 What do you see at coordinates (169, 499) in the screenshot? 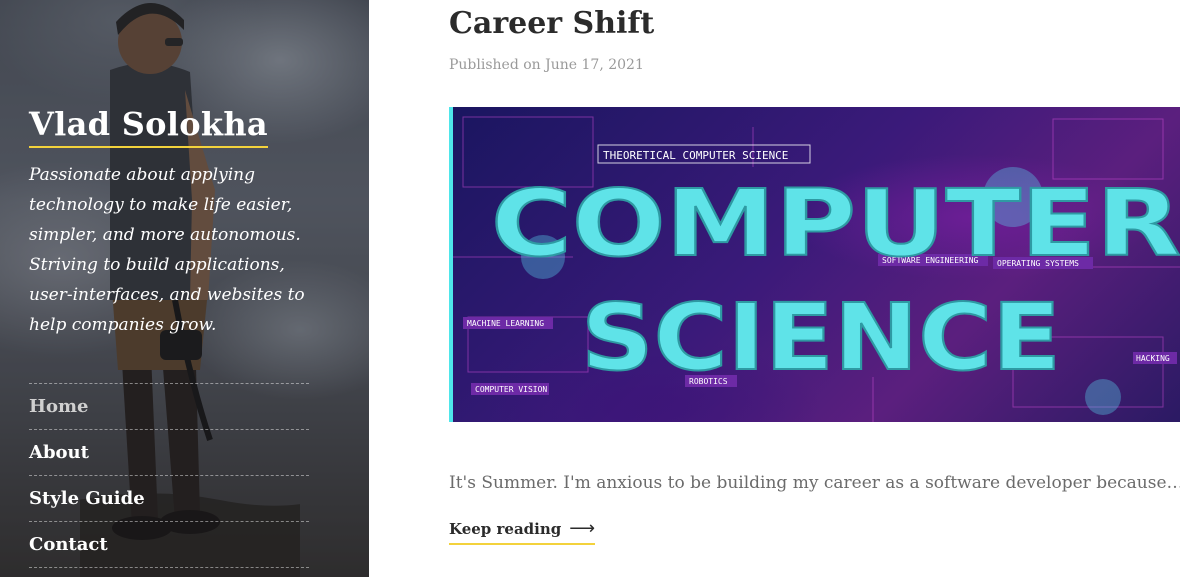
I see `nav-item-style-guide: Style Guide` at bounding box center [169, 499].